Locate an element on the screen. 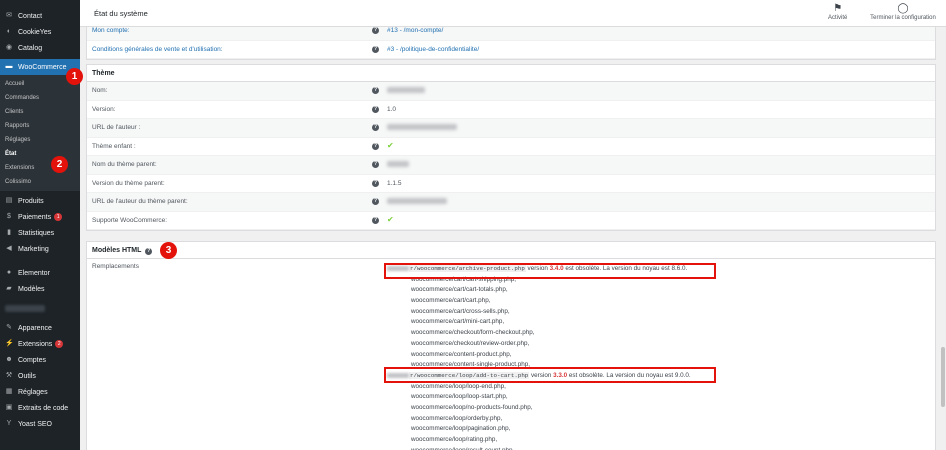  table-row: URL de l'auteur du thème parent:? is located at coordinates (511, 202).